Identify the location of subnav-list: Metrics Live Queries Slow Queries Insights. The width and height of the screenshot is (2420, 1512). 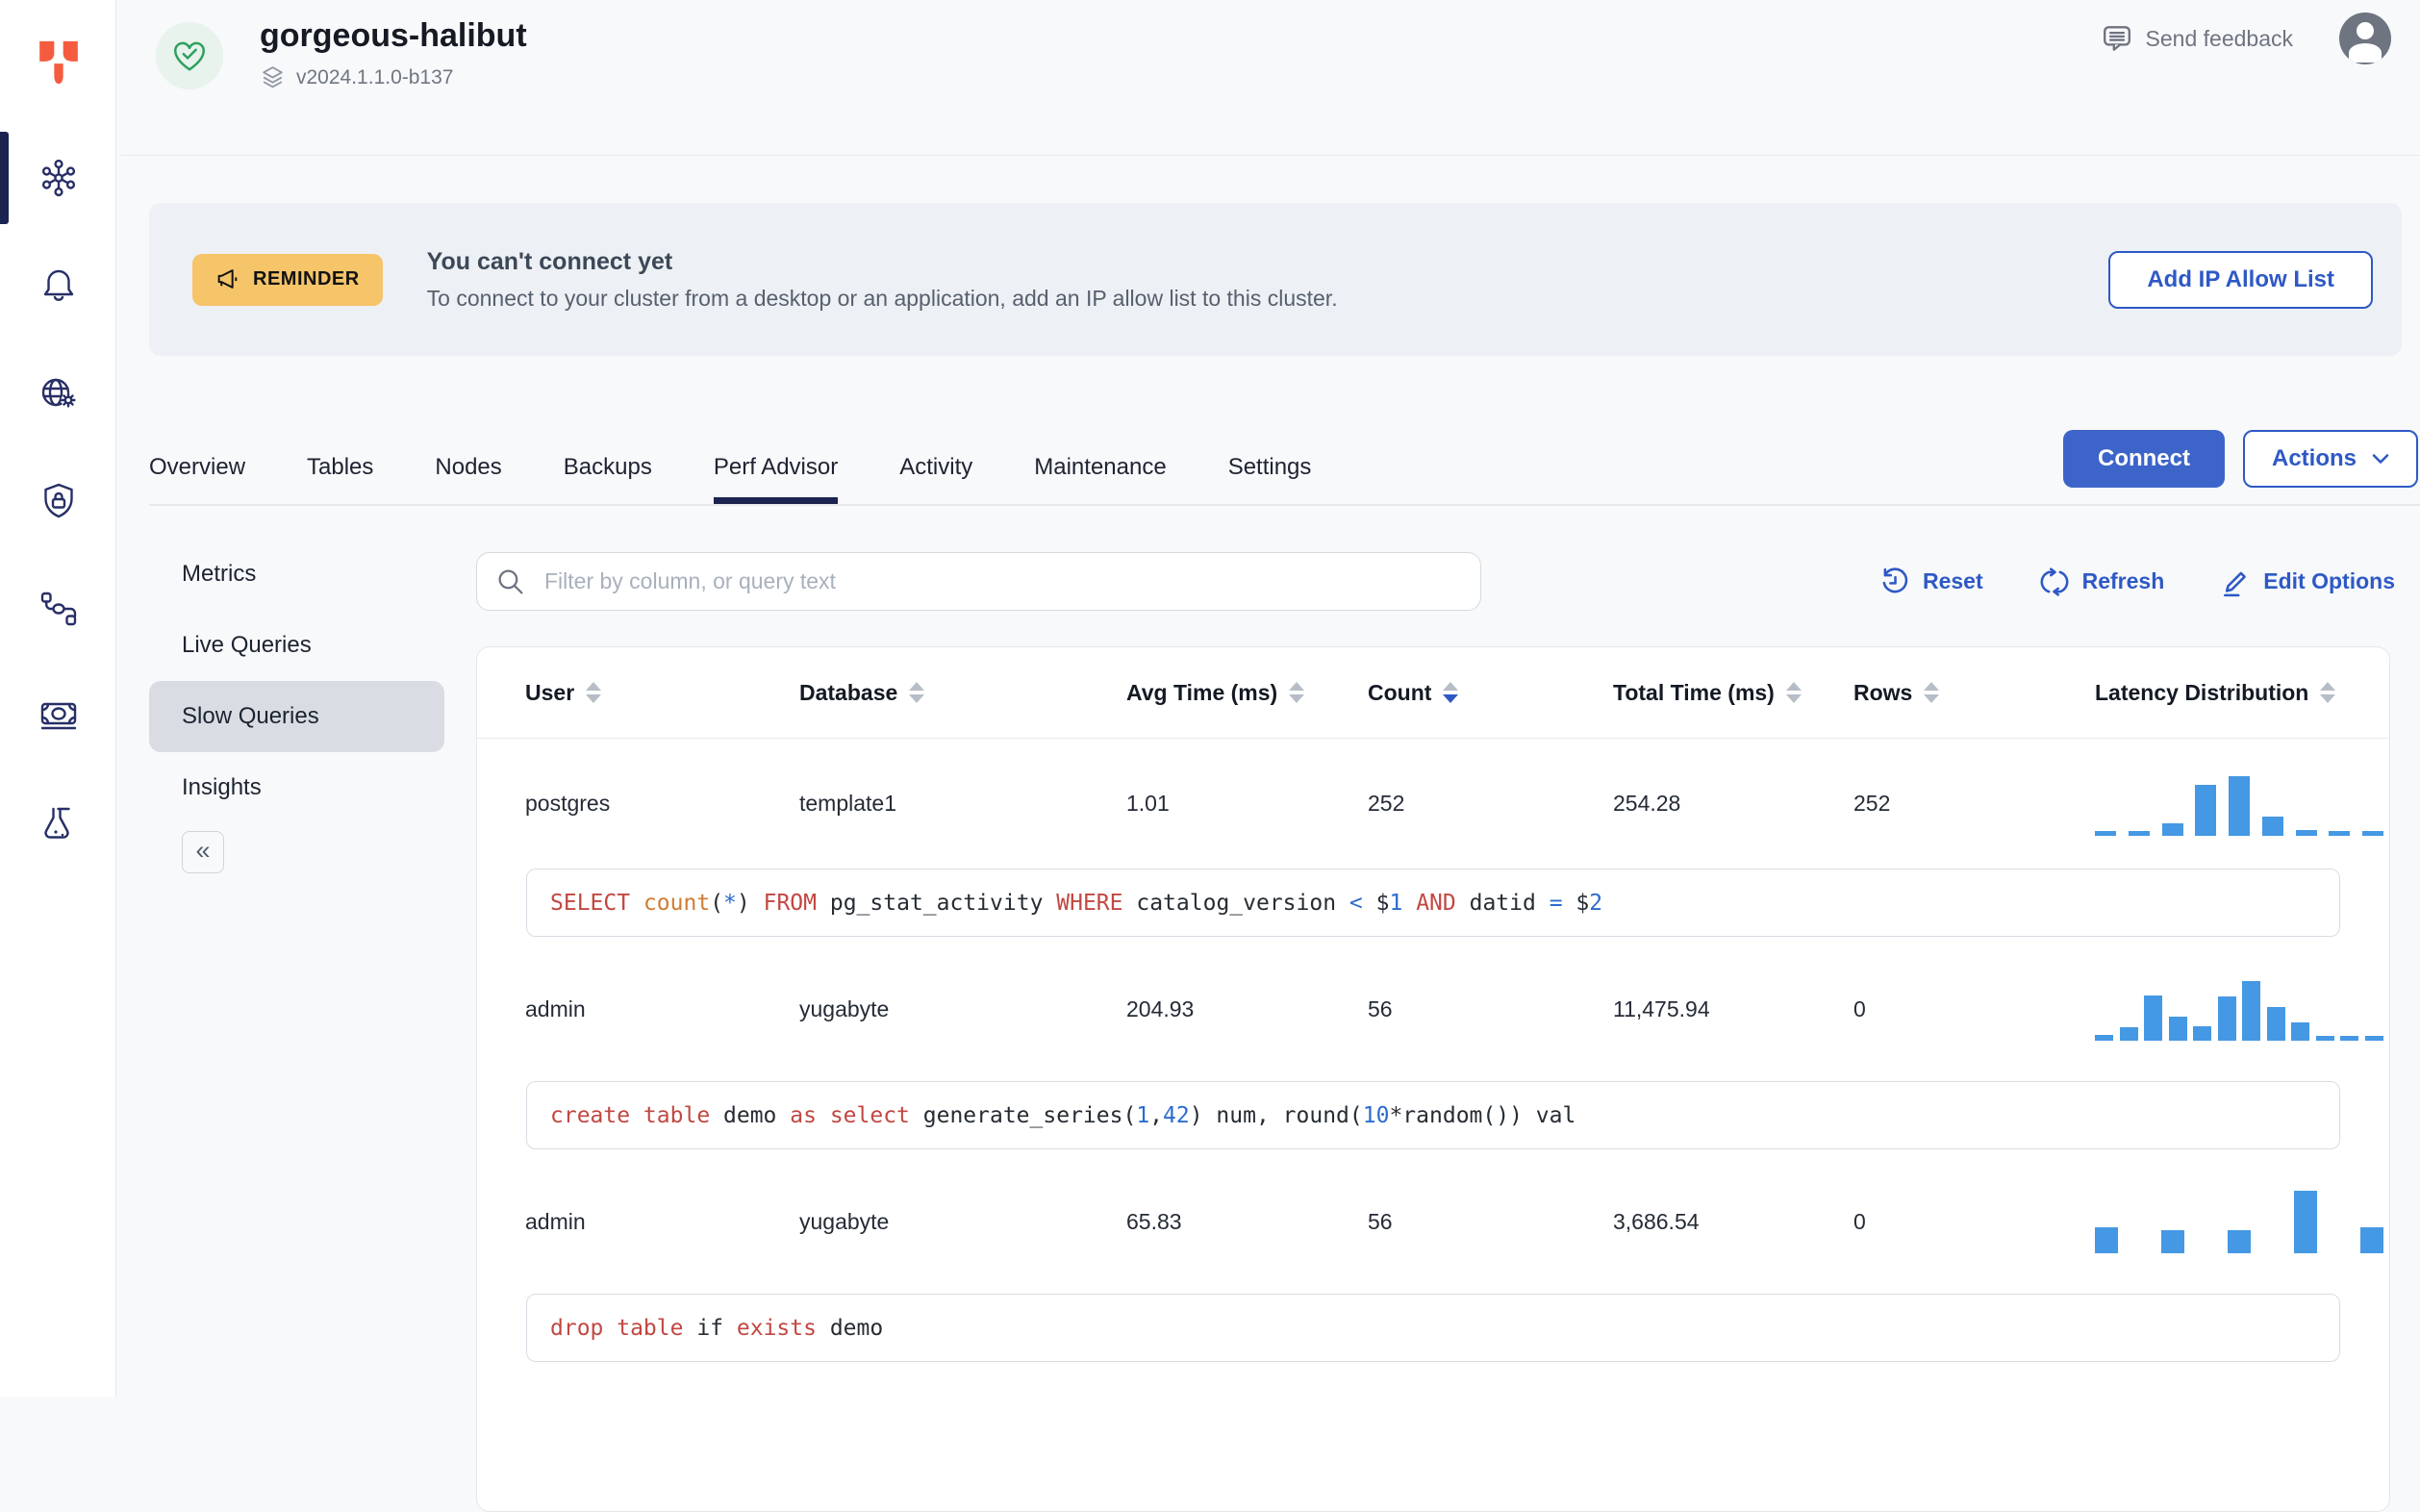
(296, 681).